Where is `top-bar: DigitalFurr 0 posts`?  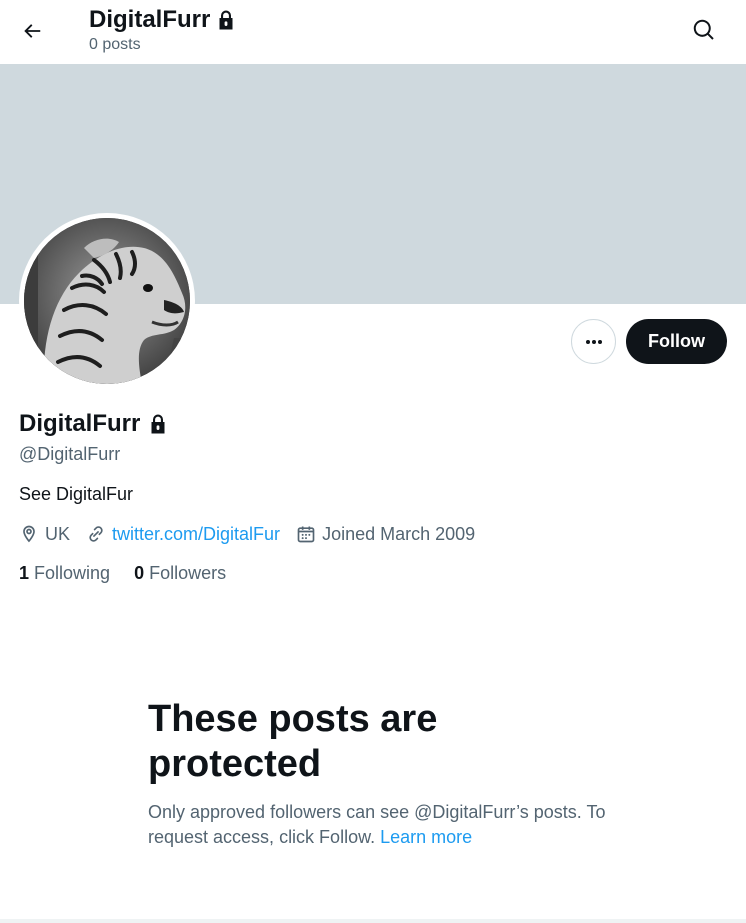
top-bar: DigitalFurr 0 posts is located at coordinates (373, 32).